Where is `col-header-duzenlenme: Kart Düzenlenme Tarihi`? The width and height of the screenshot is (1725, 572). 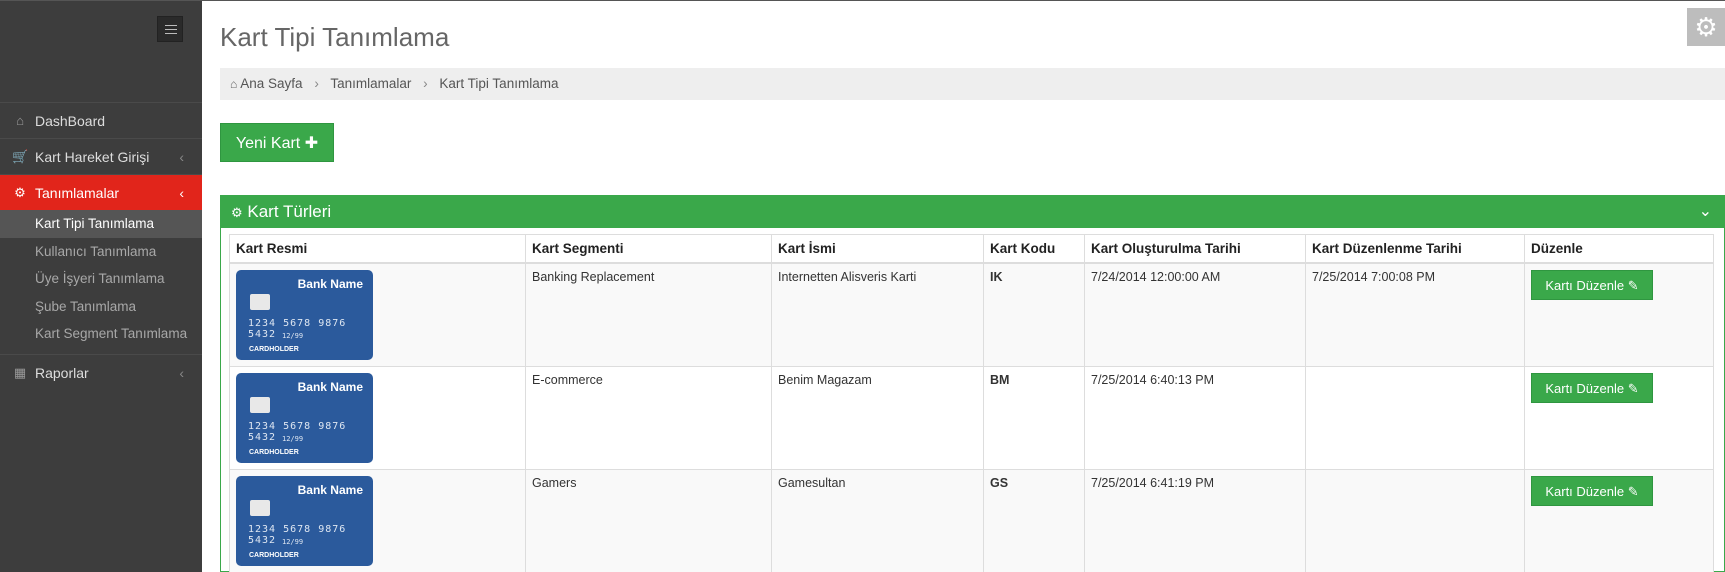
col-header-duzenlenme: Kart Düzenlenme Tarihi is located at coordinates (1415, 249).